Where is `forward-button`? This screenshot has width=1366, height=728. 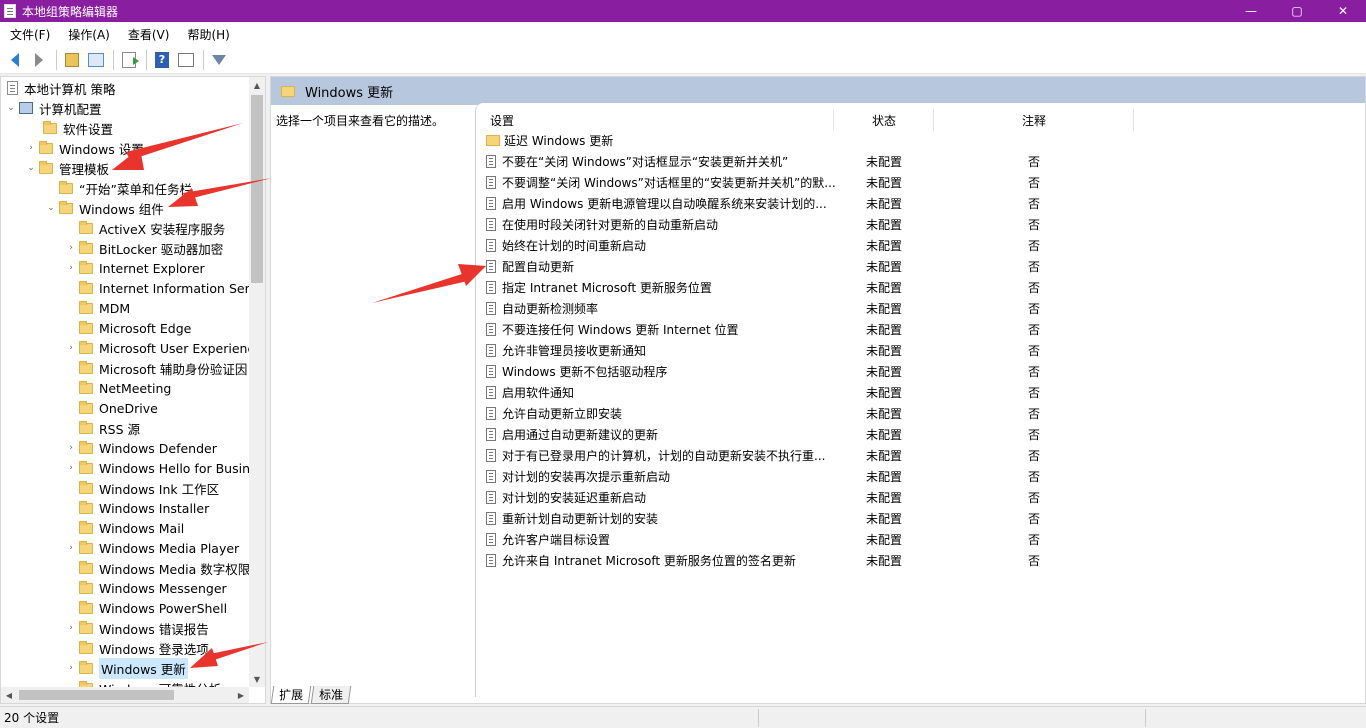
forward-button is located at coordinates (39, 60).